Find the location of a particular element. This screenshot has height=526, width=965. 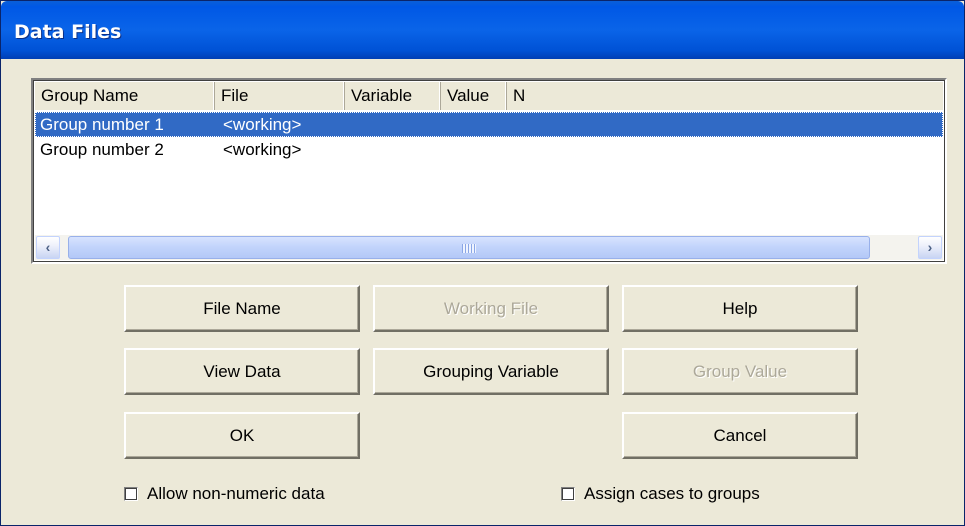

checkbox-label: Allow non-numeric data is located at coordinates (236, 493).